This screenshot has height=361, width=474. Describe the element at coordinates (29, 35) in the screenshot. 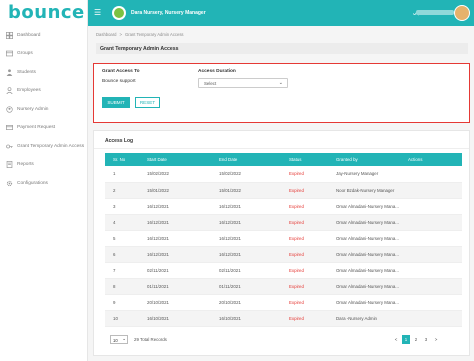

I see `sidebar-item-label: Dashboard` at that location.